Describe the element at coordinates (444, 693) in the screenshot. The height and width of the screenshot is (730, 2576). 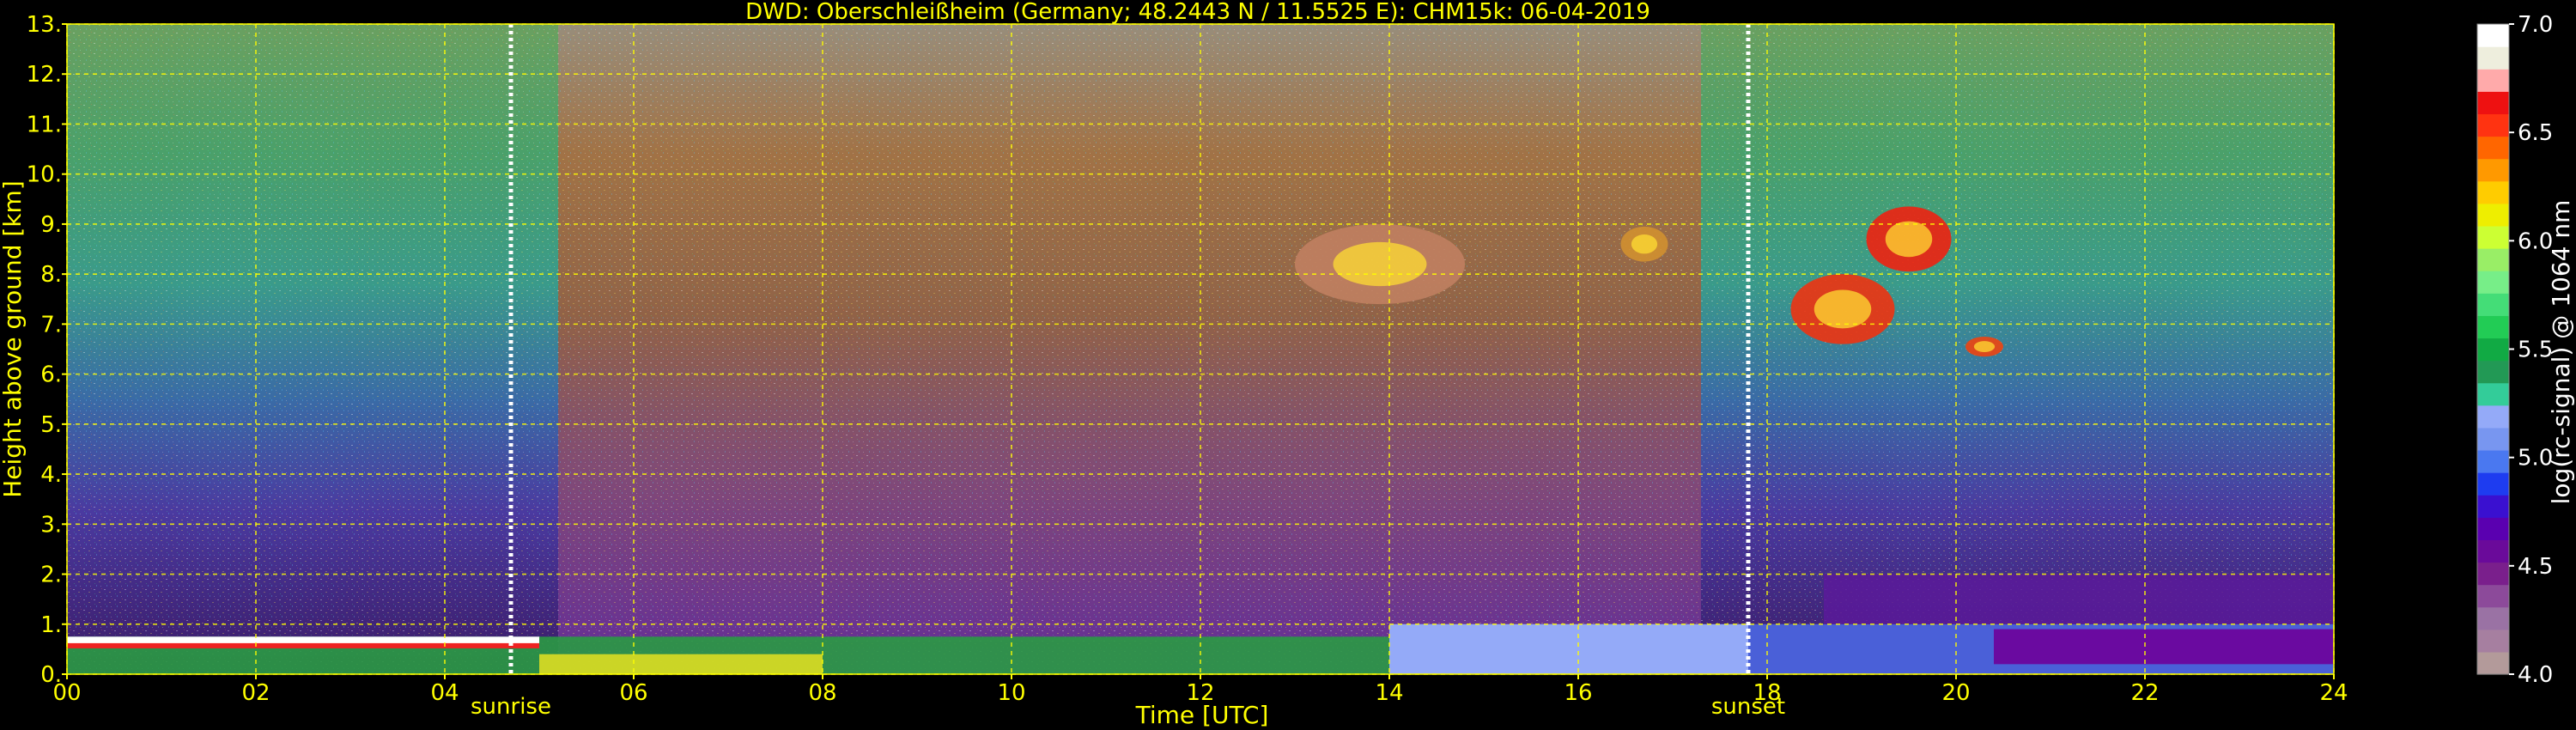
I see `x-tick-label: 04` at that location.